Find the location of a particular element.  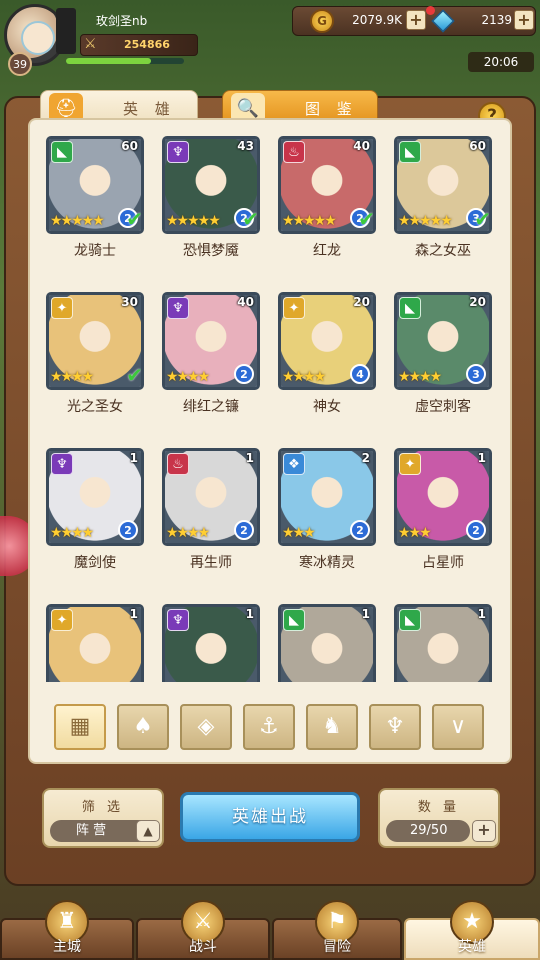

nav-main-city: ♜ 主城 is located at coordinates (67, 930).